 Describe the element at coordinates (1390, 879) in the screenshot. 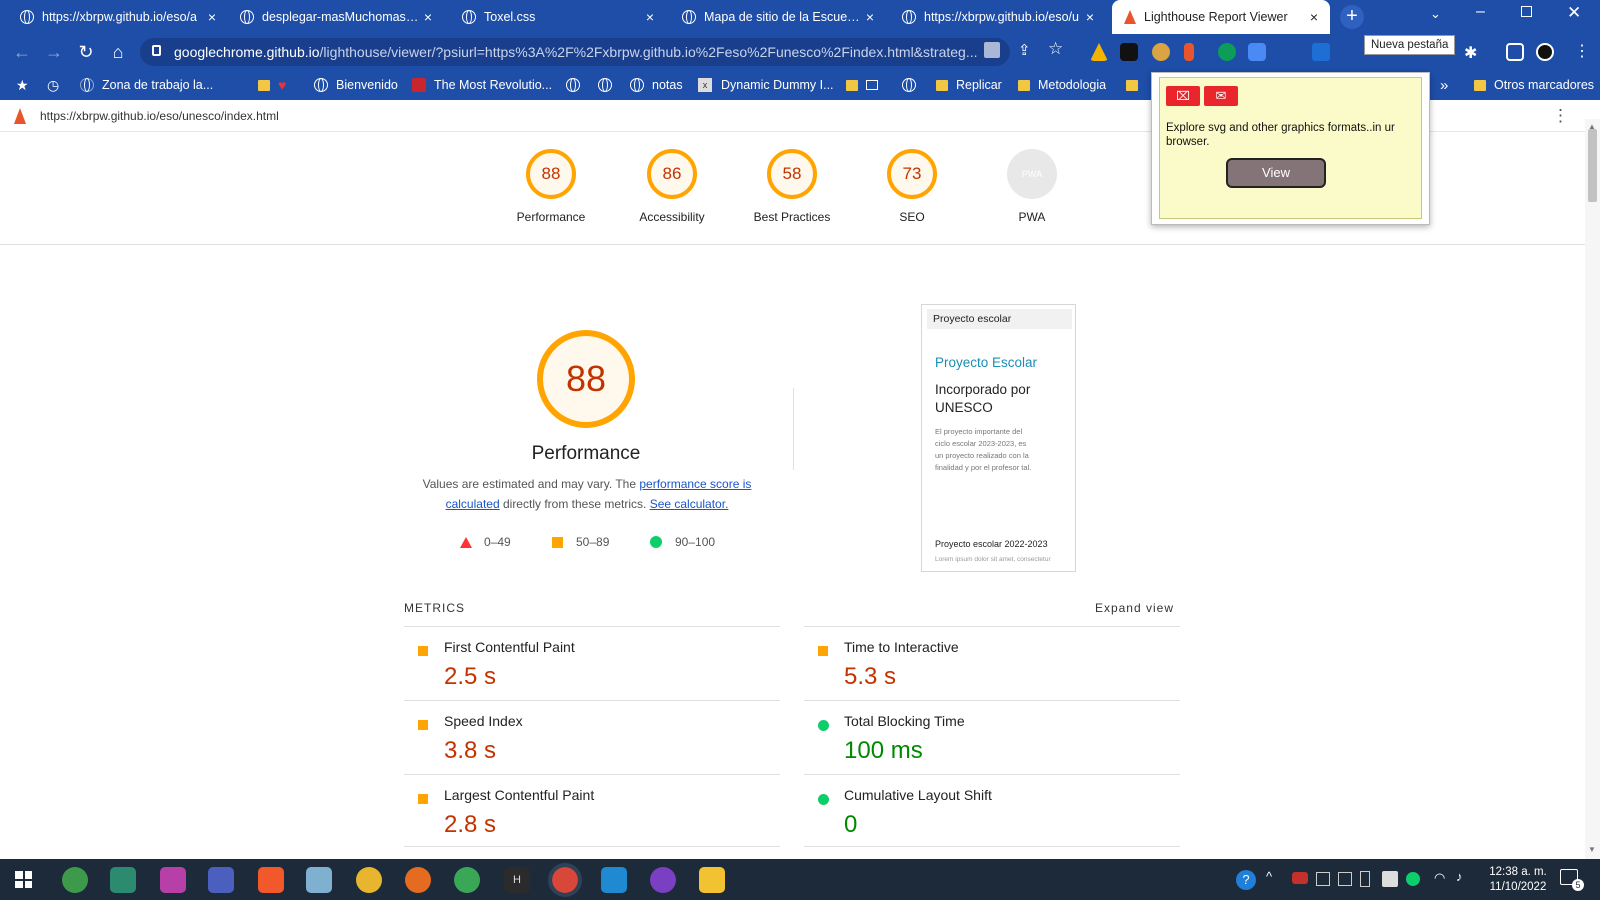

I see `shield-tray-icon` at that location.